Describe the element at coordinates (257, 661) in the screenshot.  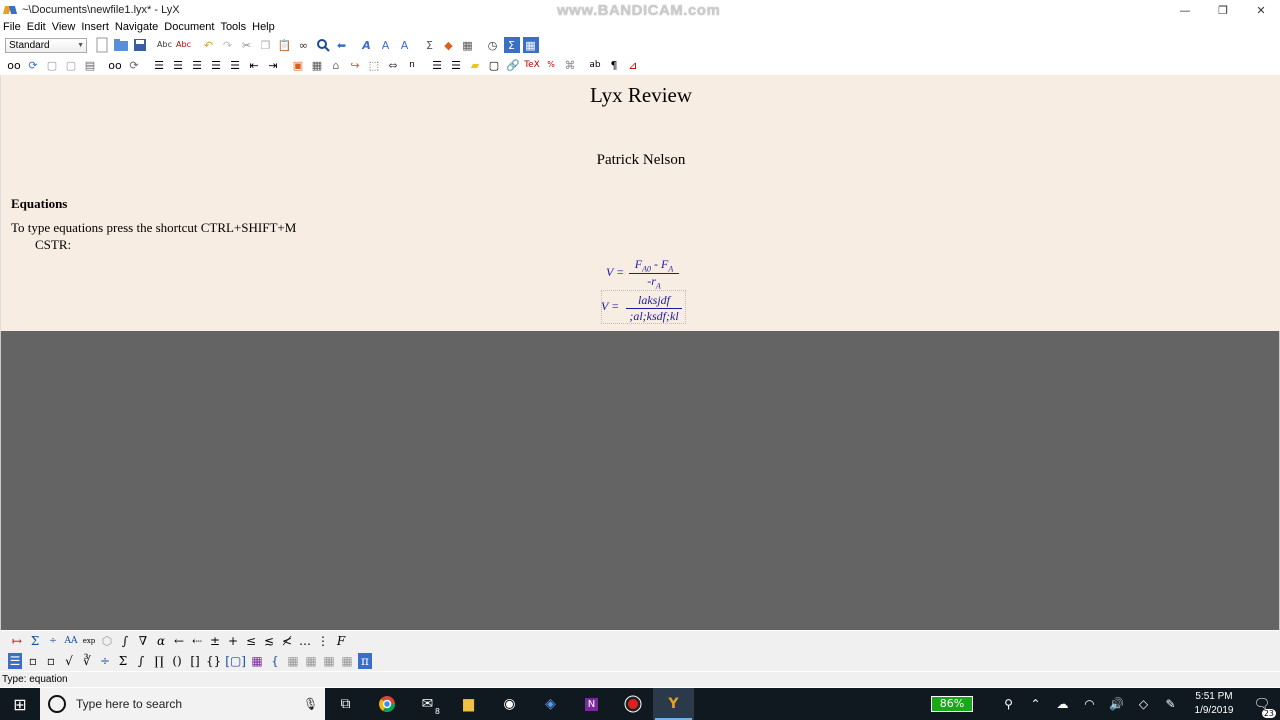
I see `matrix-grid-icon: ▦` at that location.